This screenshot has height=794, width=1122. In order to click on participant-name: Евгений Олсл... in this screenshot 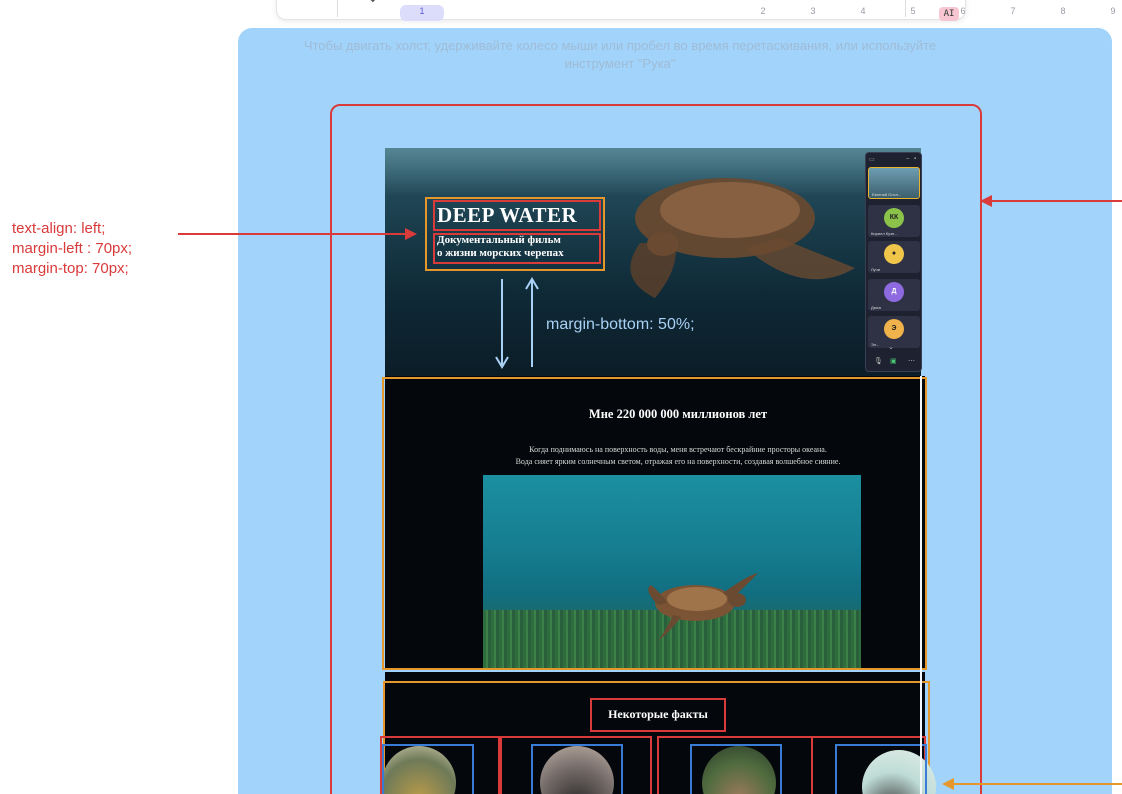, I will do `click(887, 194)`.